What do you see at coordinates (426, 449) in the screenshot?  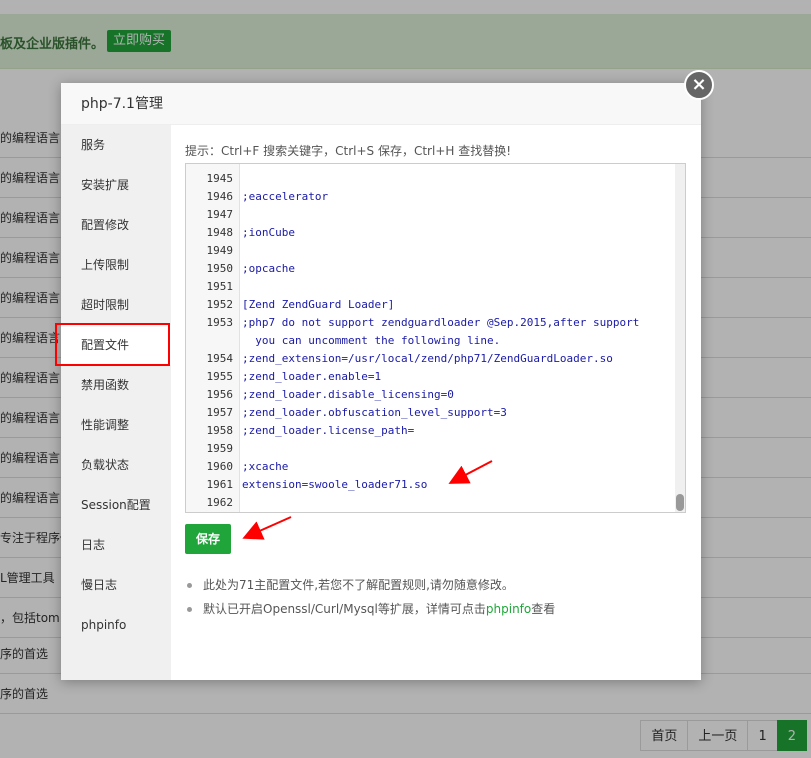 I see `code-line: 1959` at bounding box center [426, 449].